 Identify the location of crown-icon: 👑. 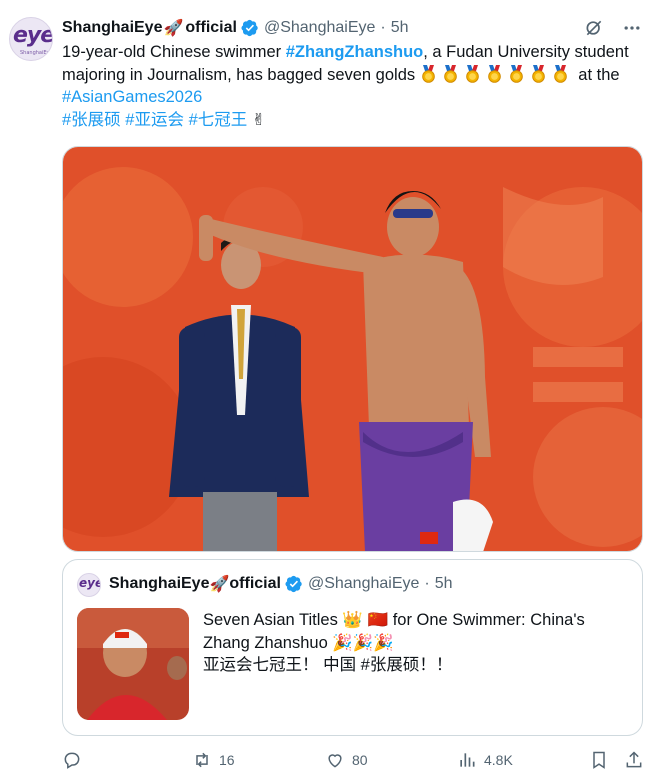
(352, 620).